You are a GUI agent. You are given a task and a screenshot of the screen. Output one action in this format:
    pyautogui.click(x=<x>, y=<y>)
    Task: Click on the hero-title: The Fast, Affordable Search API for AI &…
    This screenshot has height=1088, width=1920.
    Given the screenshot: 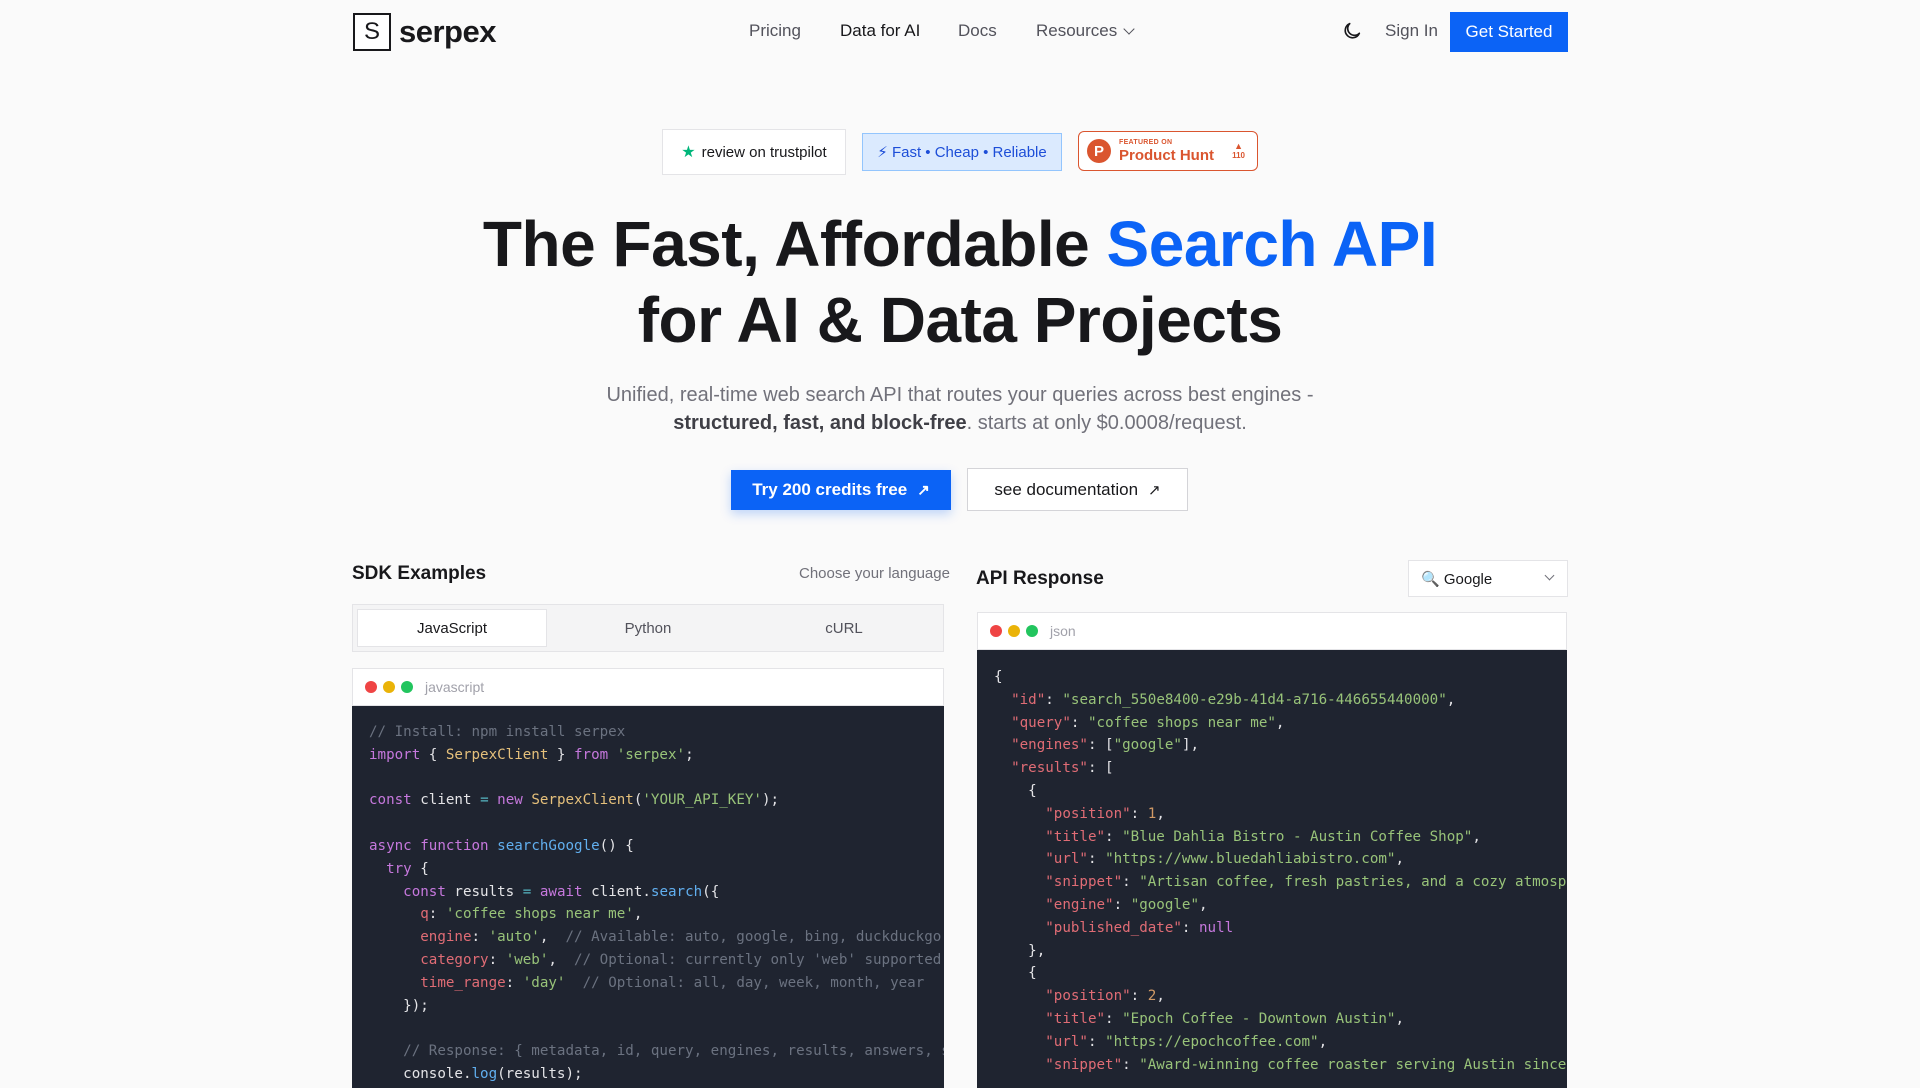 What is the action you would take?
    pyautogui.click(x=960, y=282)
    